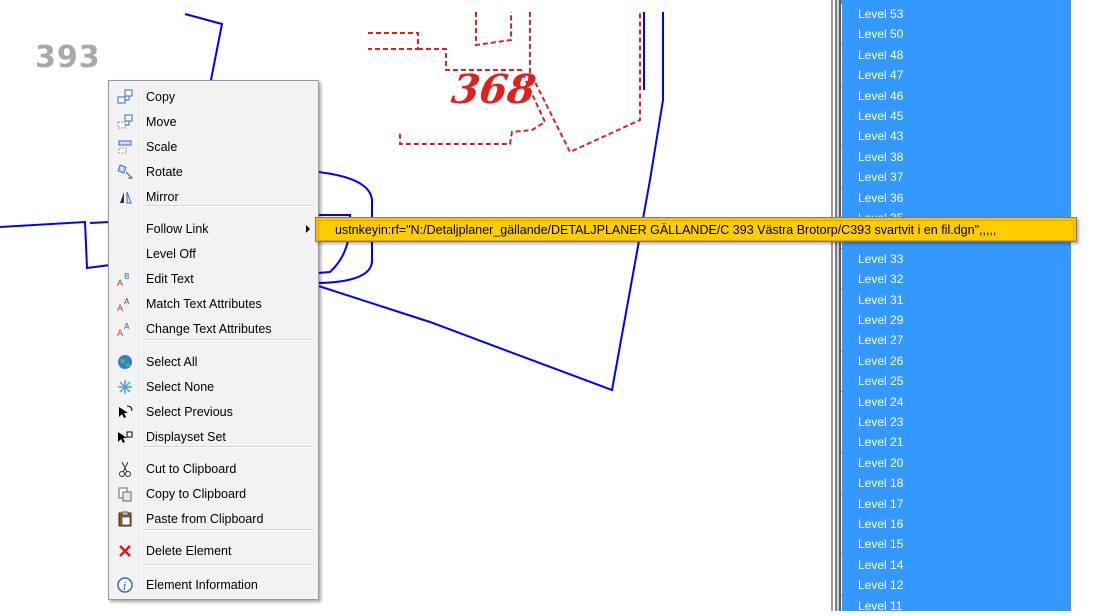  Describe the element at coordinates (213, 172) in the screenshot. I see `menu-item-rotate: Rotate` at that location.